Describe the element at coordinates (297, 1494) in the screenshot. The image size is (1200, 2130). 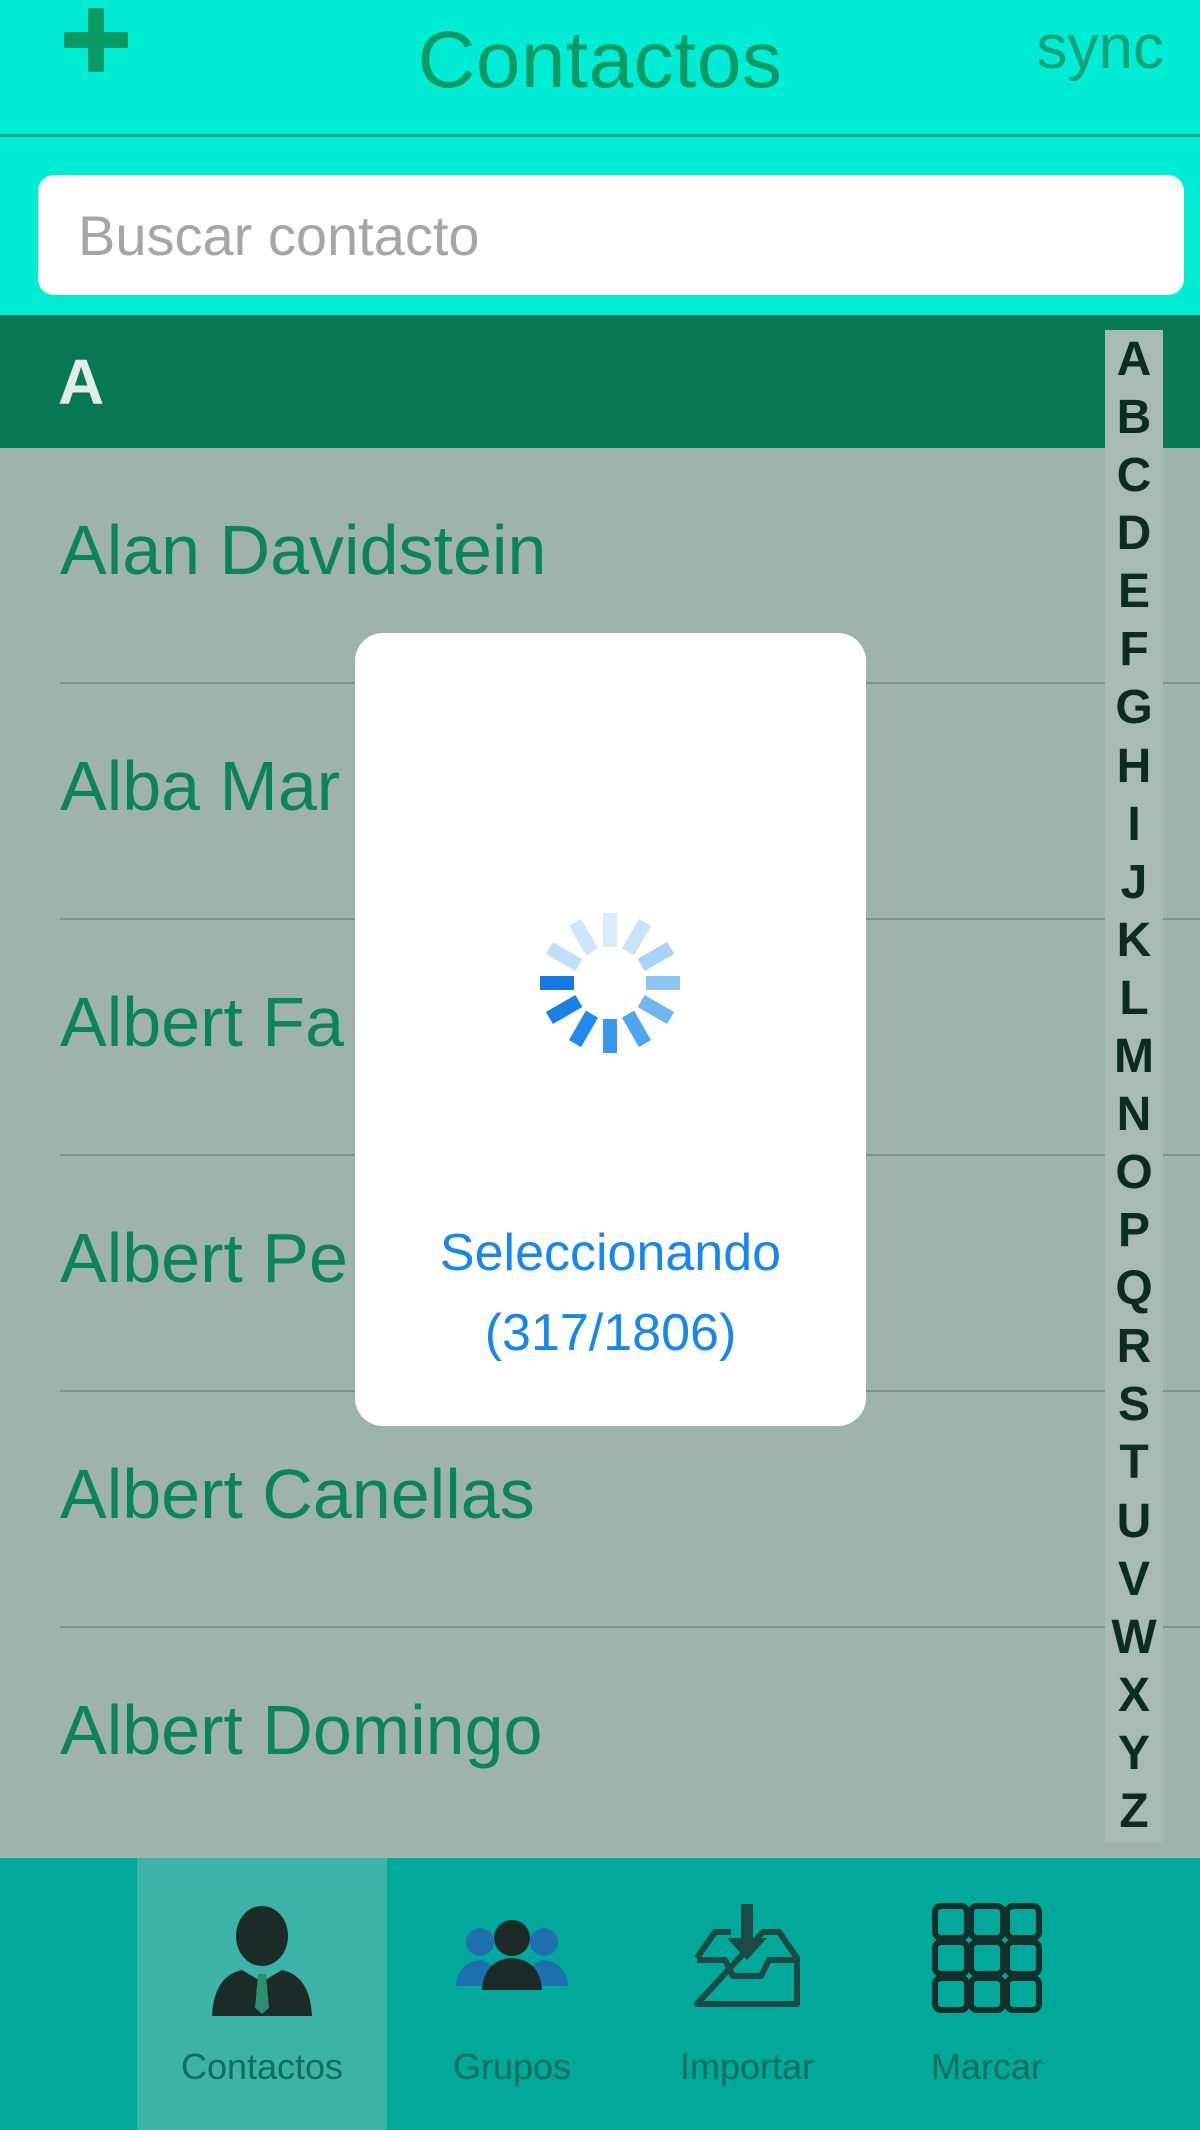
I see `contact-name: Albert Canellas` at that location.